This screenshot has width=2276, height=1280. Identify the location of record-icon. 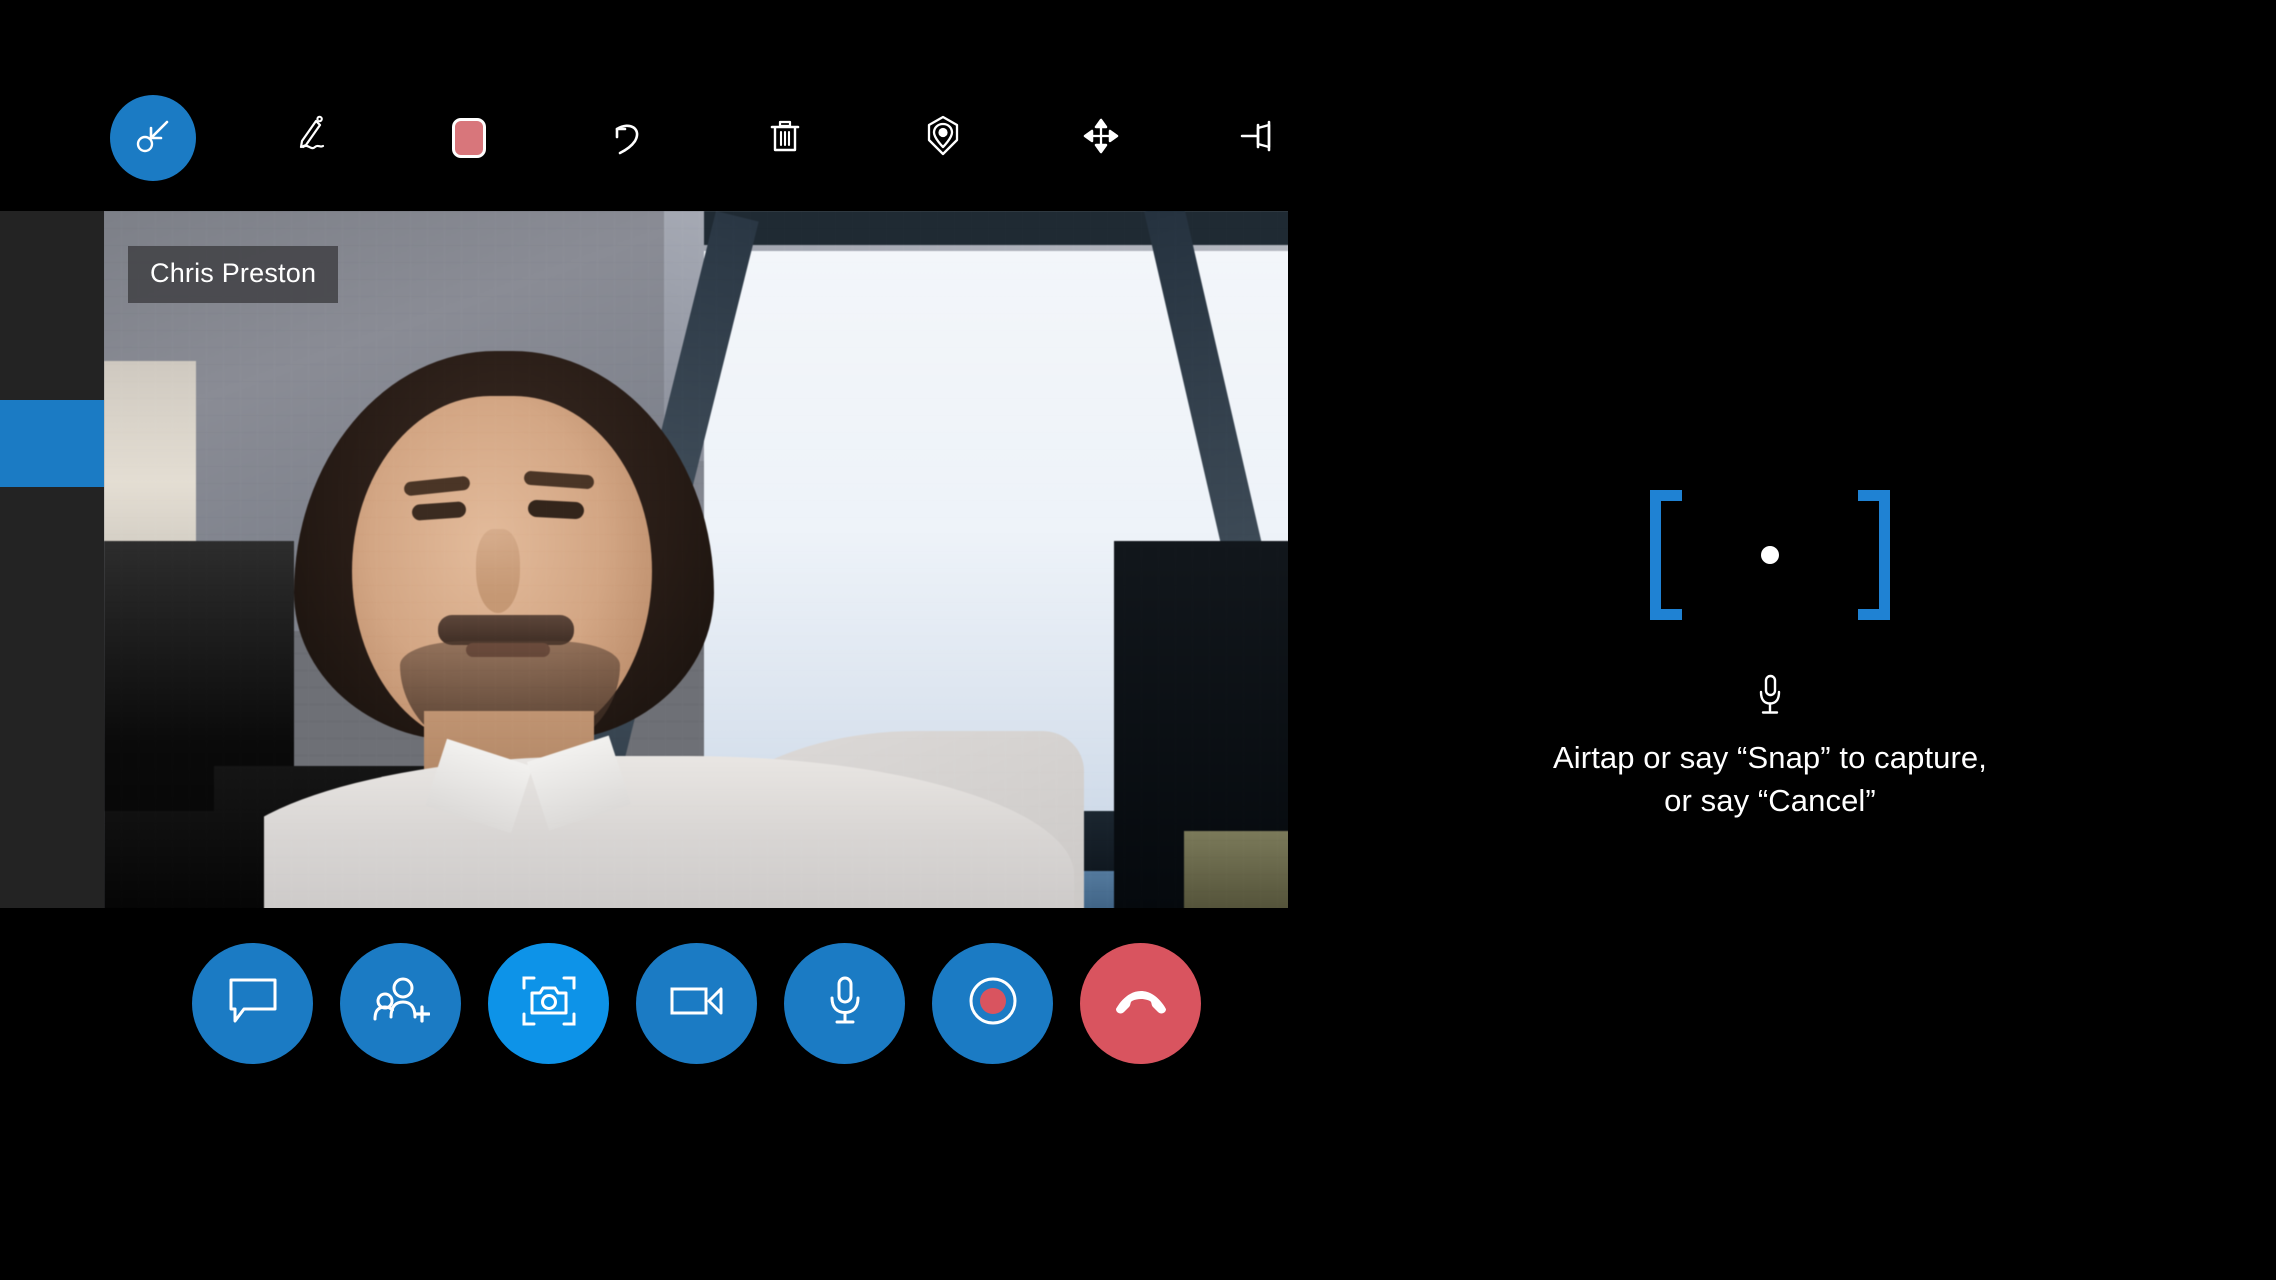
(993, 1003).